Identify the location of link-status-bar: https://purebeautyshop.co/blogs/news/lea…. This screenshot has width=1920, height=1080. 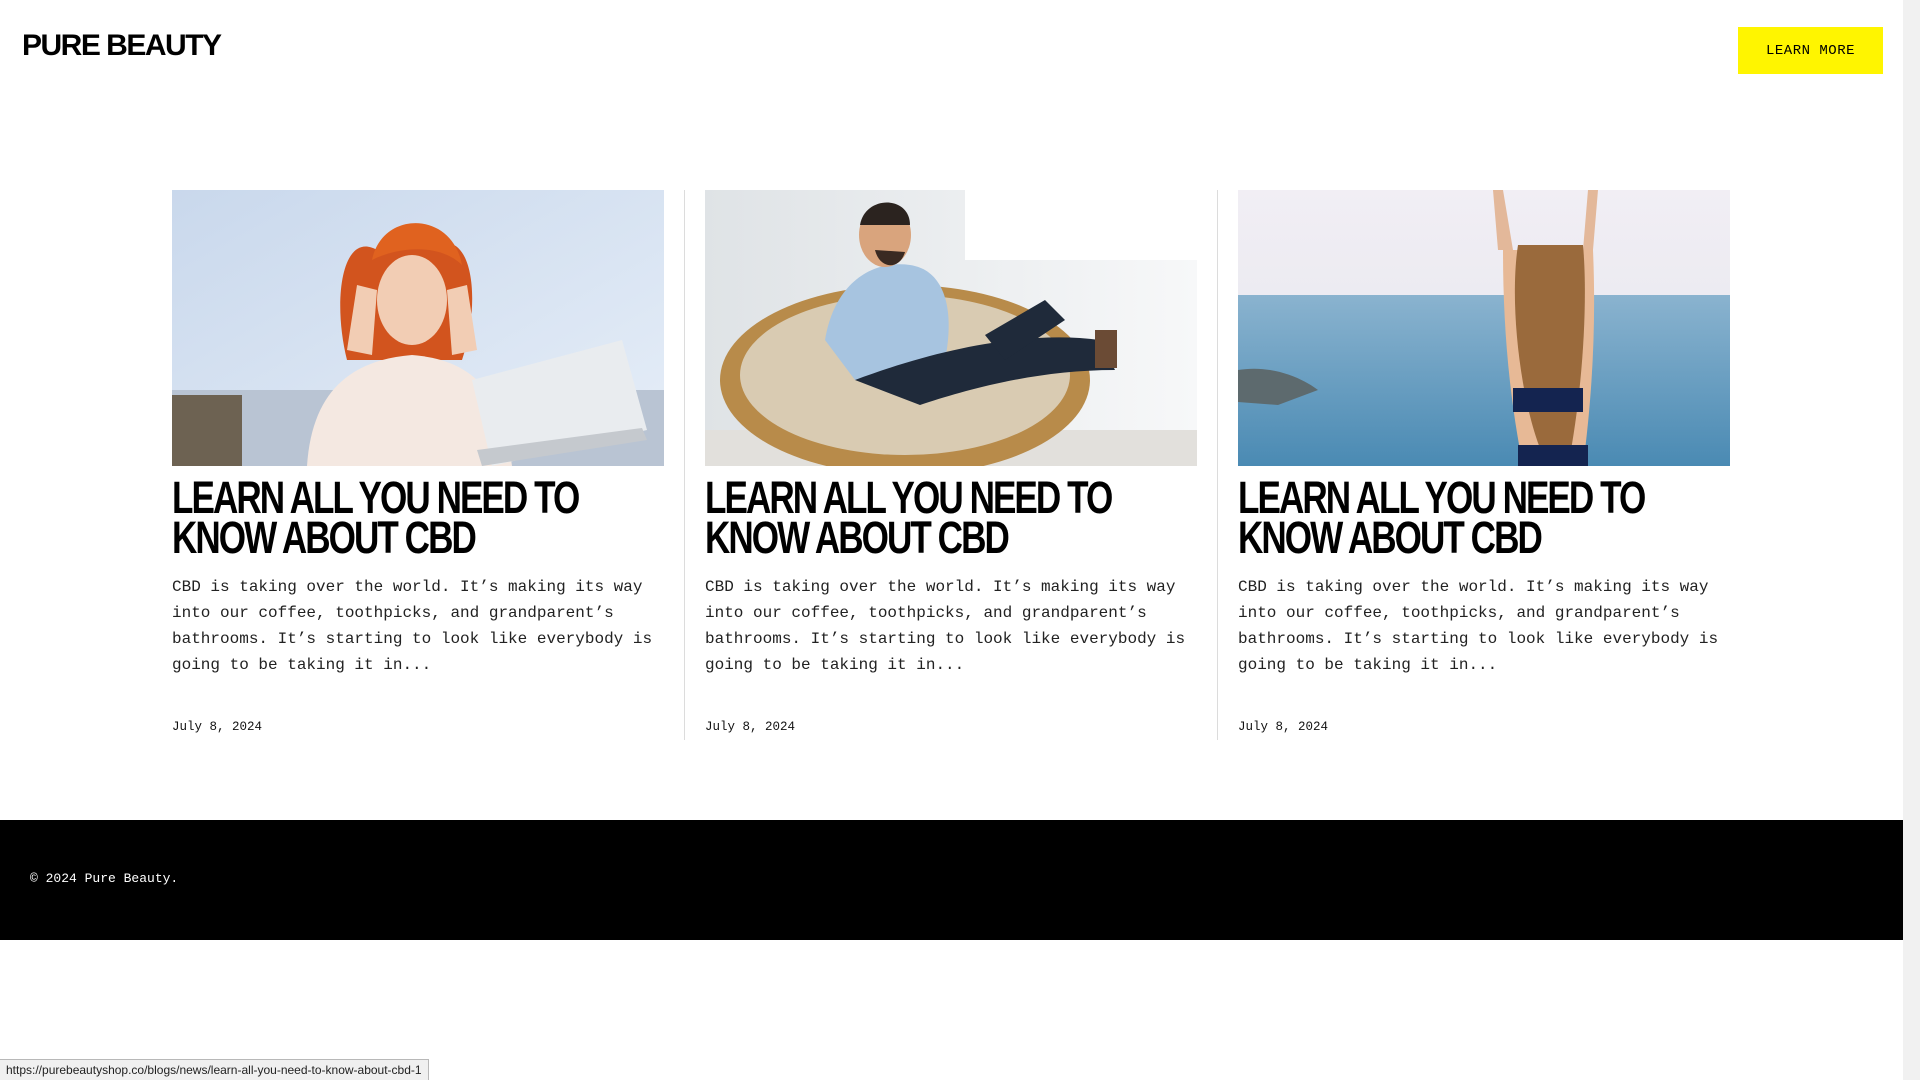
(214, 1069).